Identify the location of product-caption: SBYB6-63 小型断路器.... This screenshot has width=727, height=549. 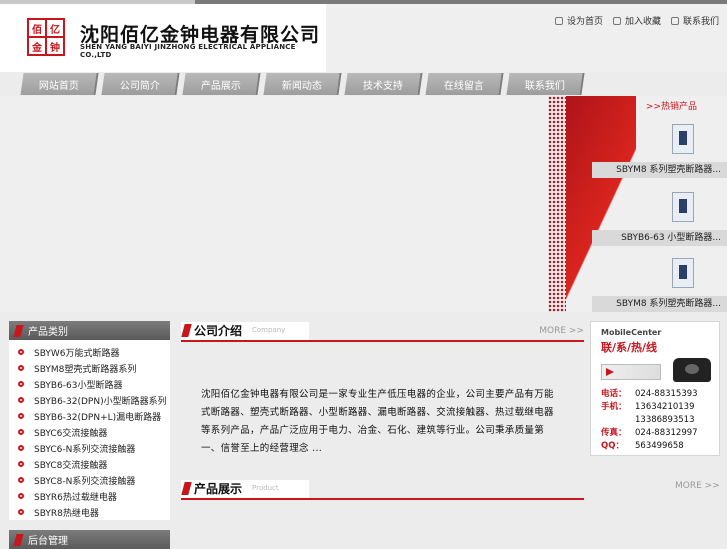
(659, 238).